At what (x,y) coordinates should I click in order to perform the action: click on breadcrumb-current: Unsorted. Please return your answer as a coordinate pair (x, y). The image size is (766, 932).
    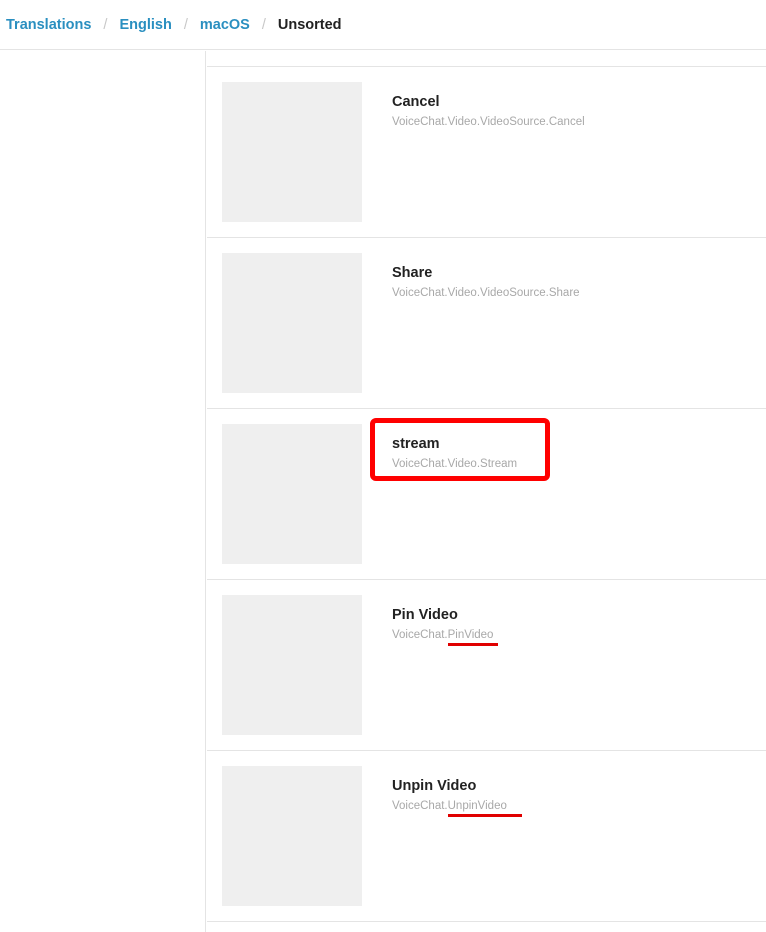
    Looking at the image, I should click on (309, 24).